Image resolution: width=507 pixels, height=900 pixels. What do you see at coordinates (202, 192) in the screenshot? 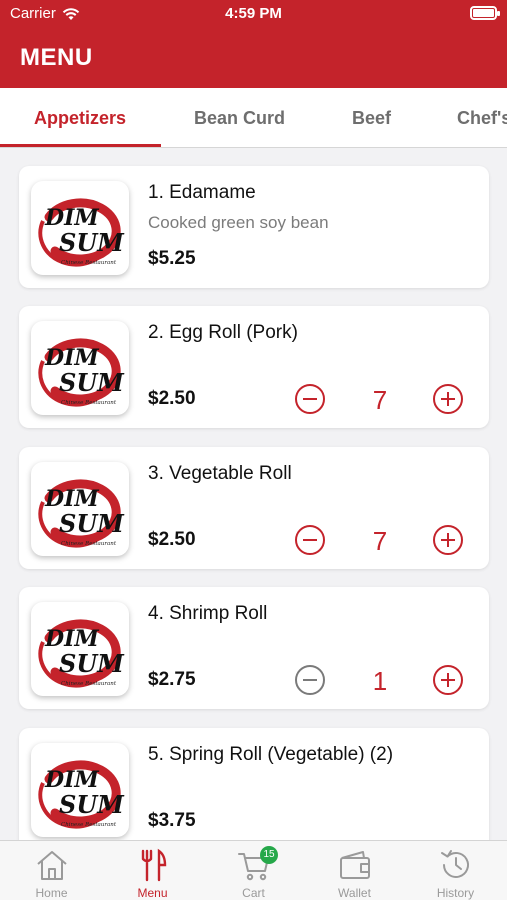
I see `item-name: 1. Edamame` at bounding box center [202, 192].